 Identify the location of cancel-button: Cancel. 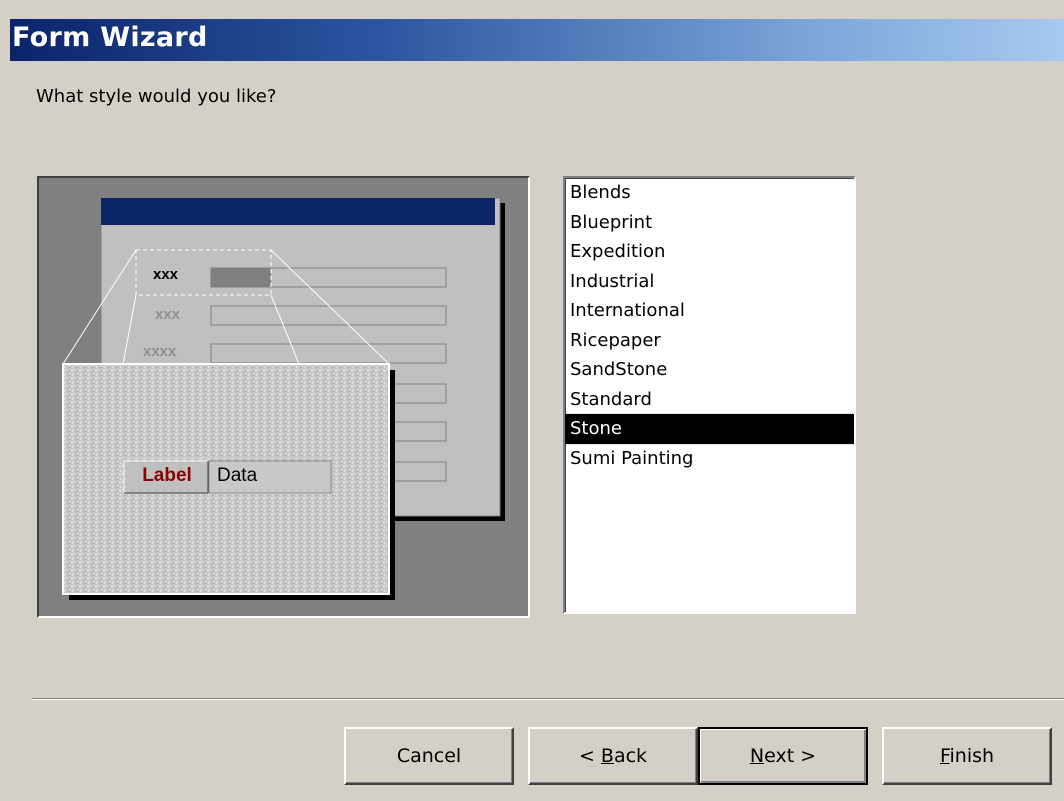
(429, 756).